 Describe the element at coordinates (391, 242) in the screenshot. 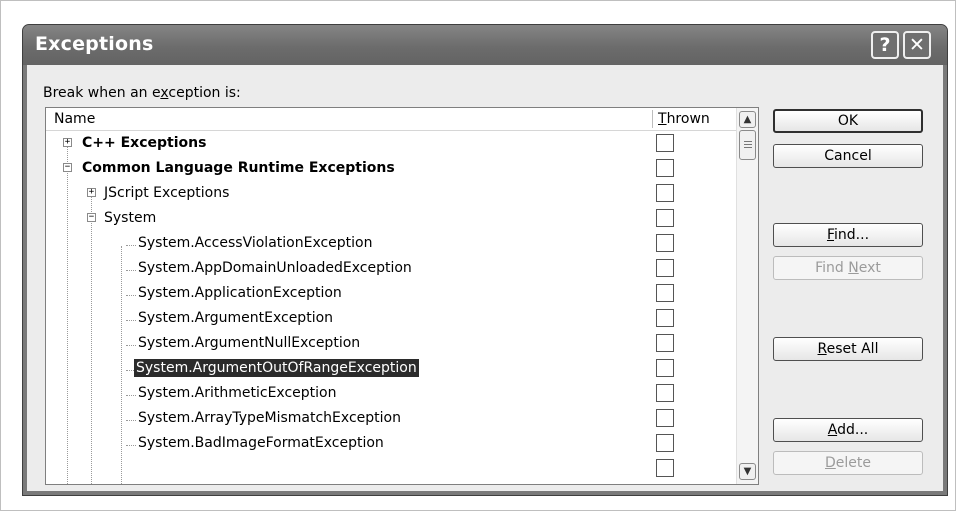

I see `tree-row: System.AccessViolationException` at that location.